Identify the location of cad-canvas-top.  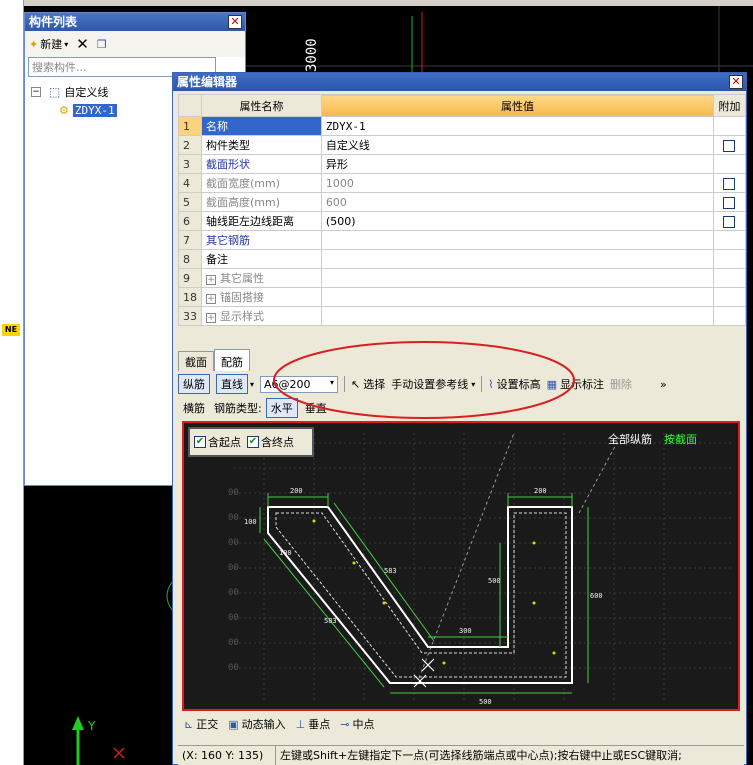
(499, 39).